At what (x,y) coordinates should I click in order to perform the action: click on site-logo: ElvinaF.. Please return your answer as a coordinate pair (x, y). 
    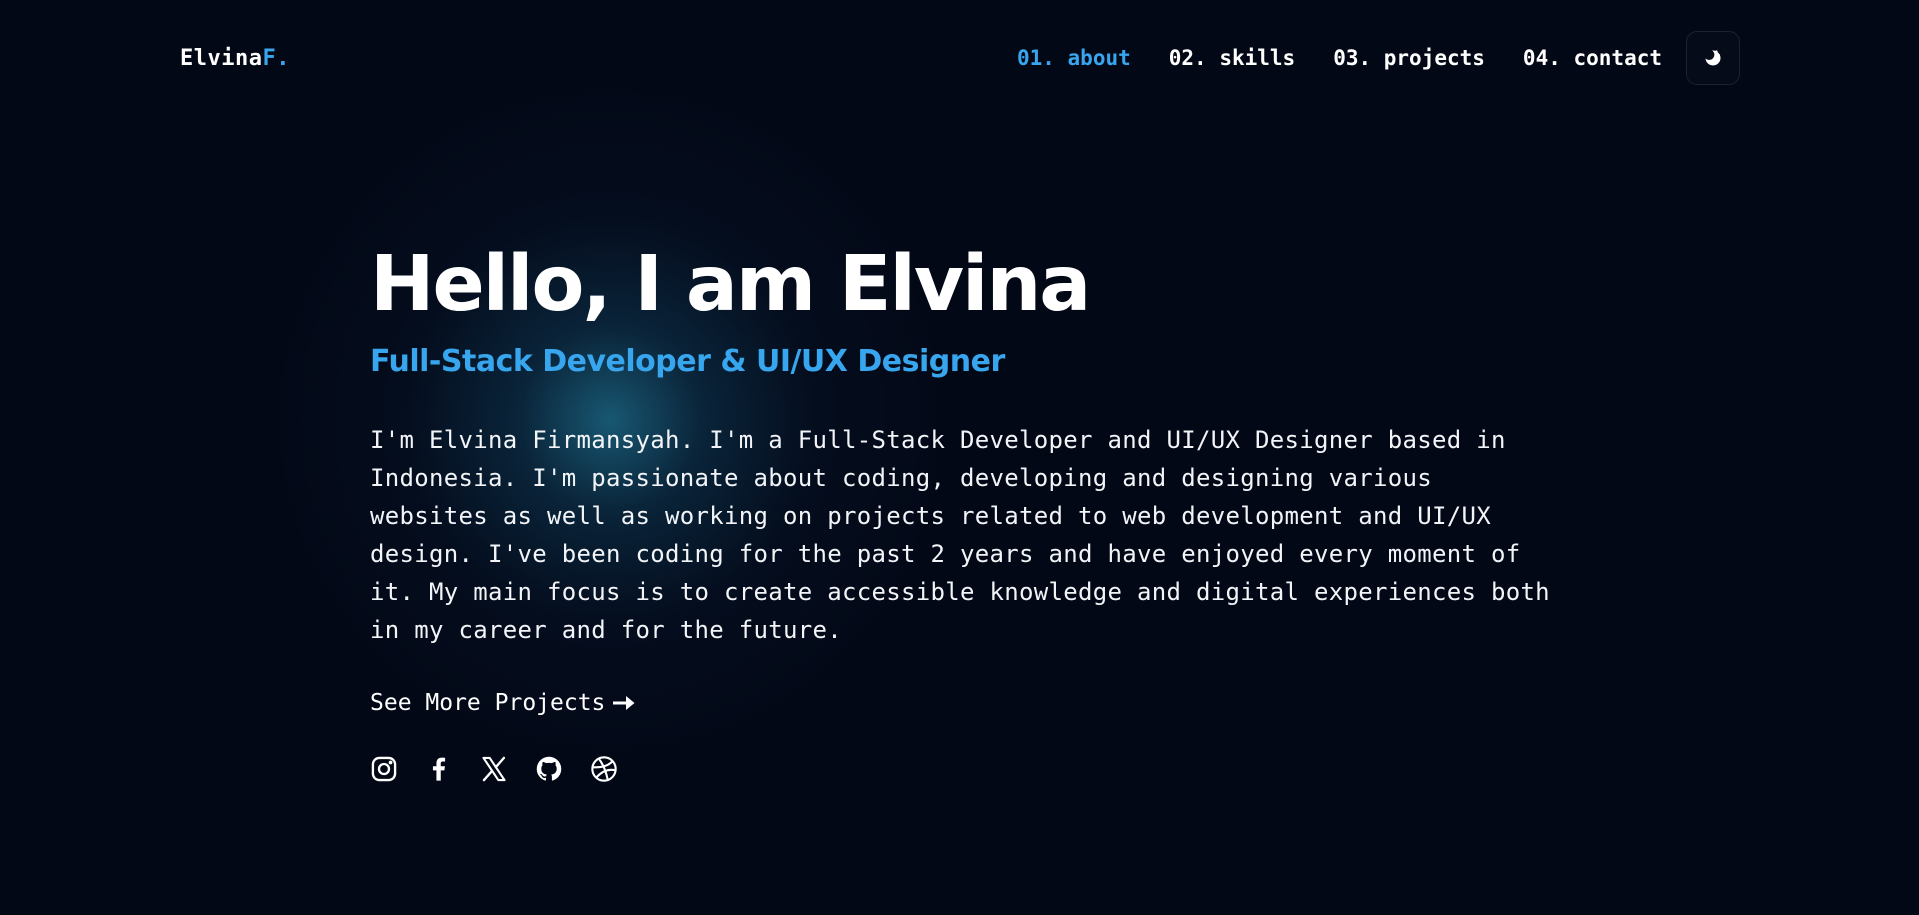
    Looking at the image, I should click on (235, 59).